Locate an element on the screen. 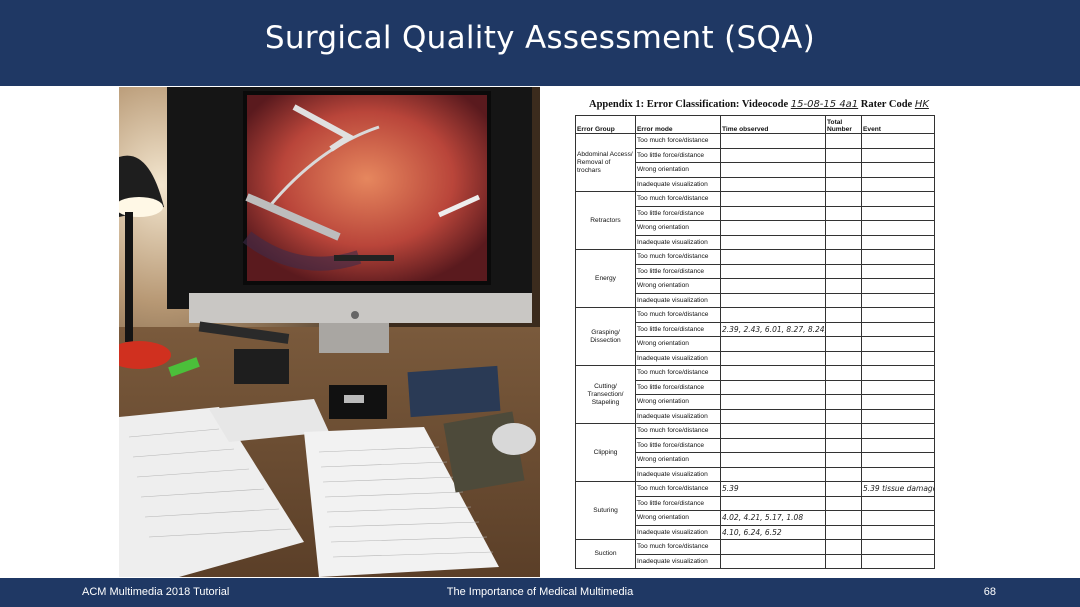 This screenshot has height=607, width=1080. time-observed-cell: 2.39, 2.43, 6.01, 8.27, 8.24, 10.00 is located at coordinates (773, 329).